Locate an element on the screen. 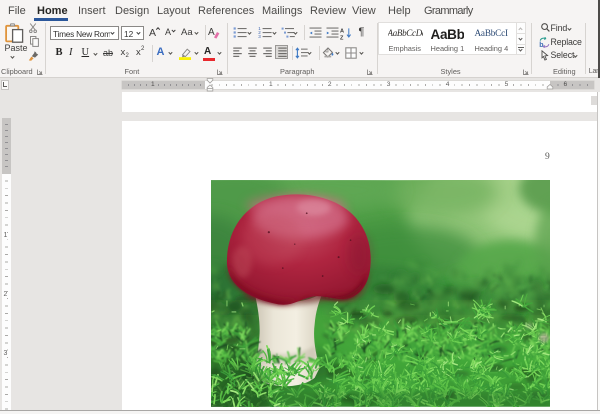 The height and width of the screenshot is (414, 600). svg-text: A is located at coordinates (342, 31).